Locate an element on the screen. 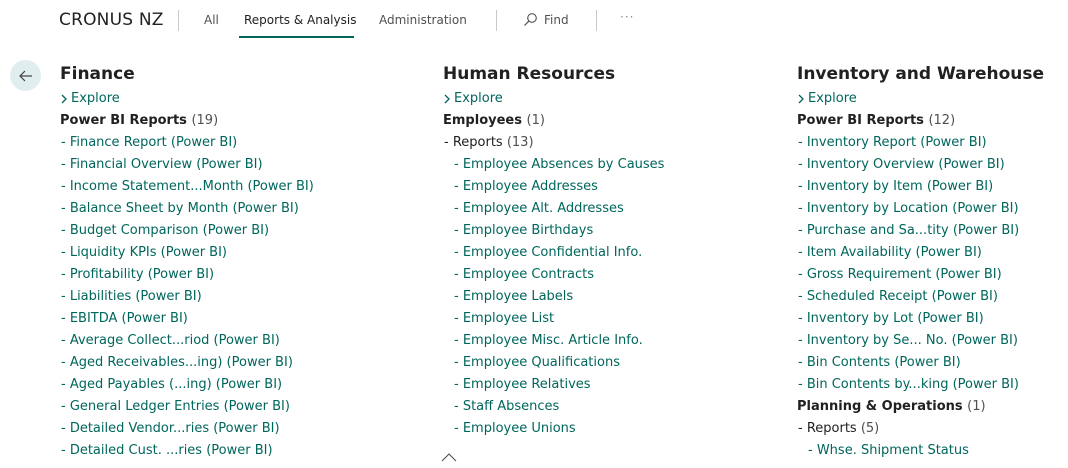  inventory-link: - Bin Contents by...king (Power BI) is located at coordinates (920, 385).